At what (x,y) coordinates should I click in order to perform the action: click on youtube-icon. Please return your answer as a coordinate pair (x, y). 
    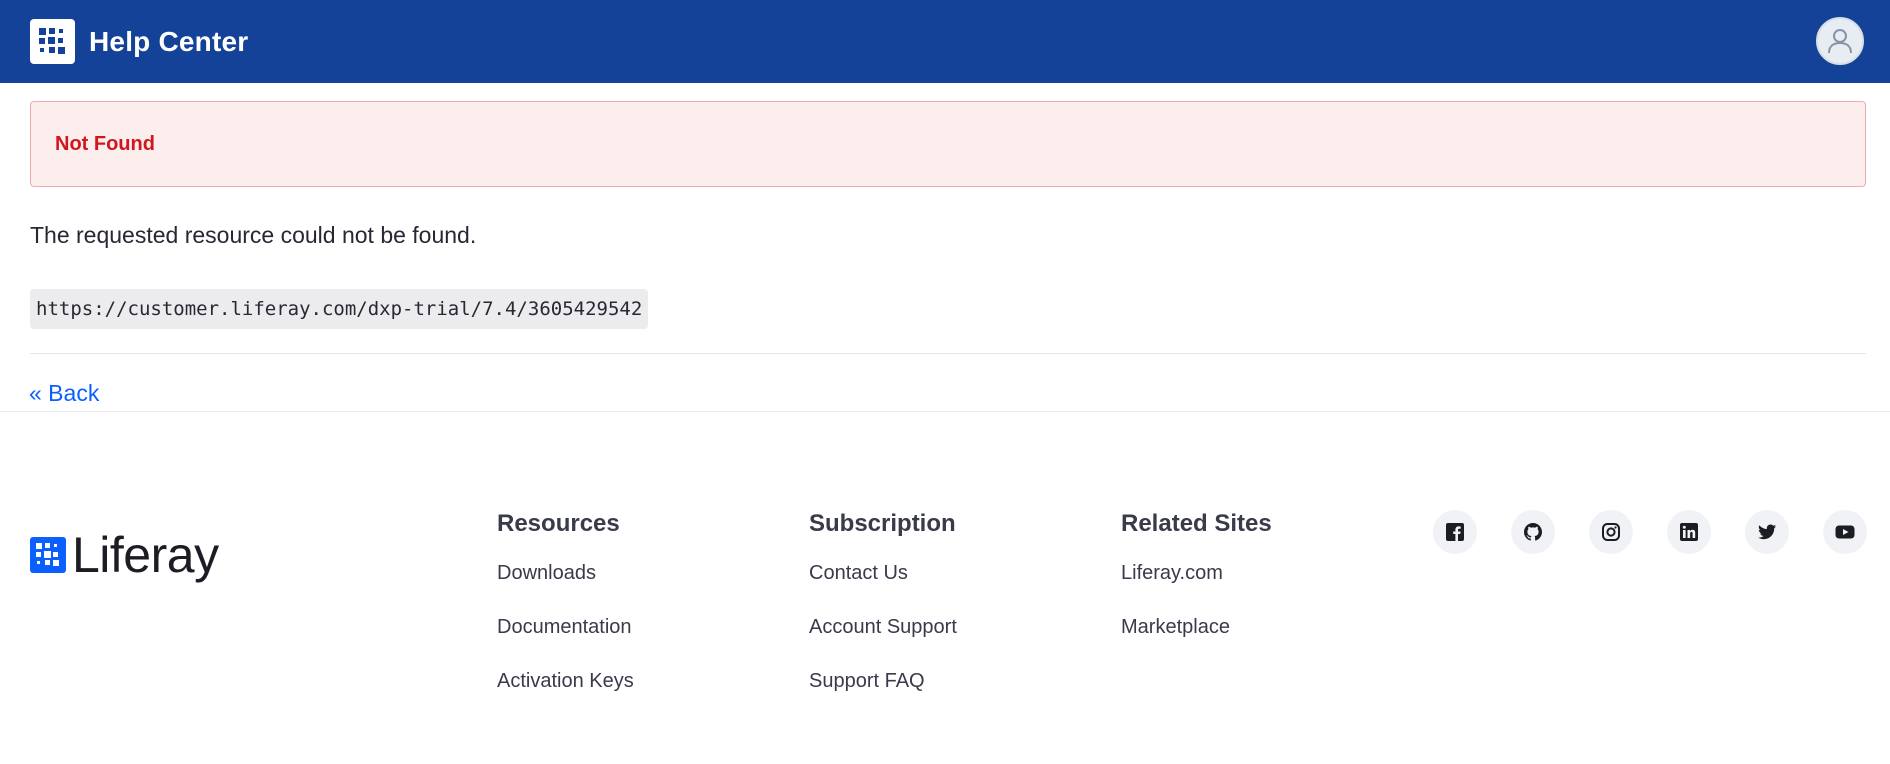
    Looking at the image, I should click on (1845, 532).